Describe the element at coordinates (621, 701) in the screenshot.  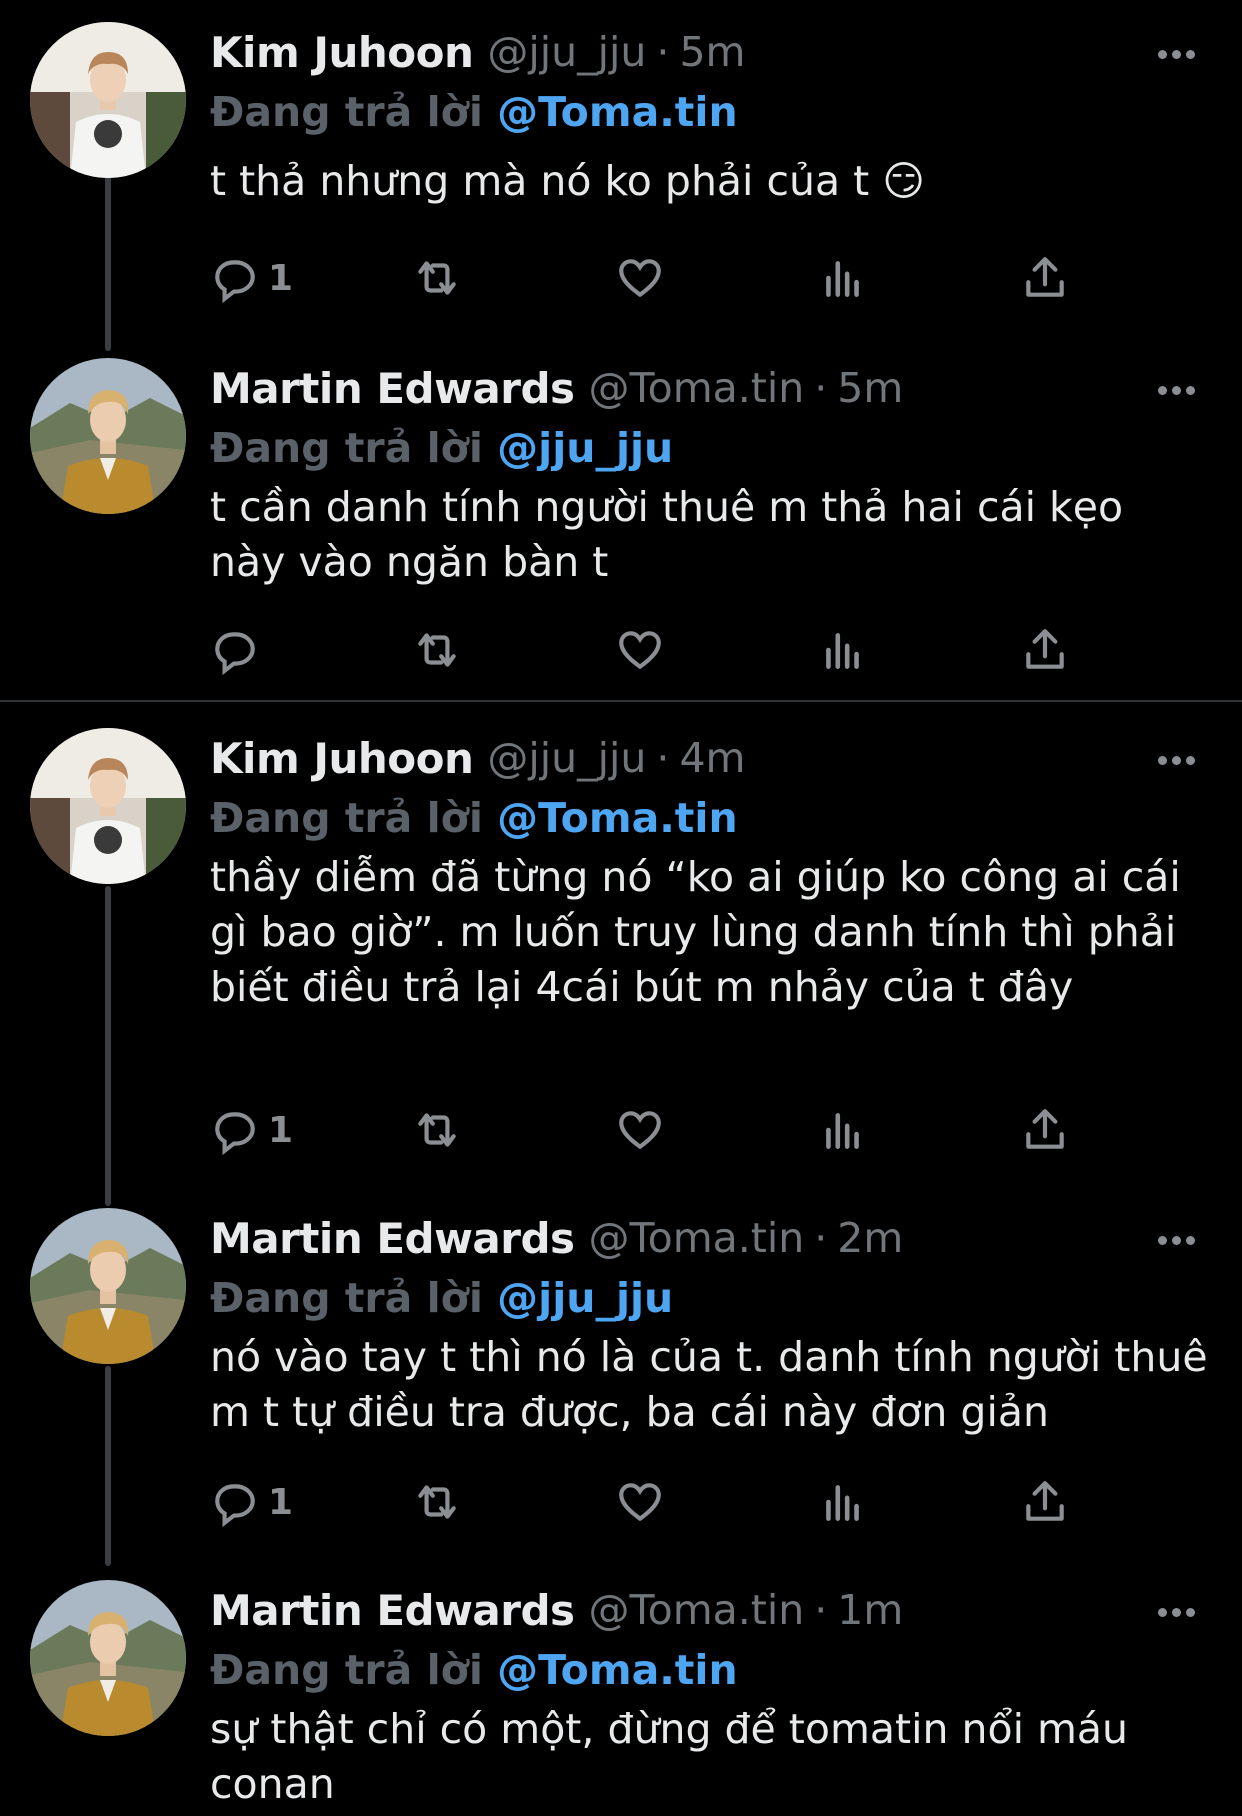
I see `divider` at that location.